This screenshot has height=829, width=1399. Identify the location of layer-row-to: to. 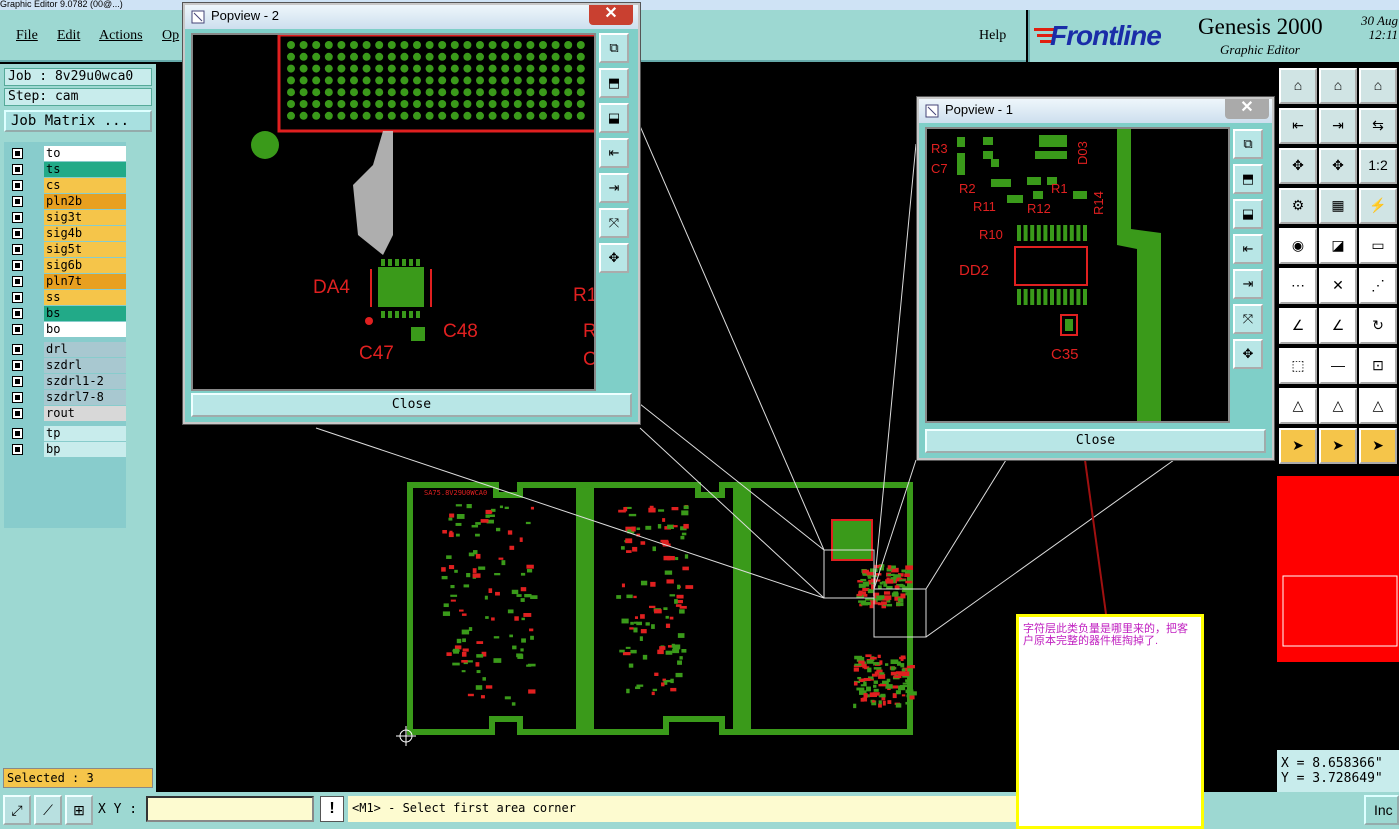
(67, 153).